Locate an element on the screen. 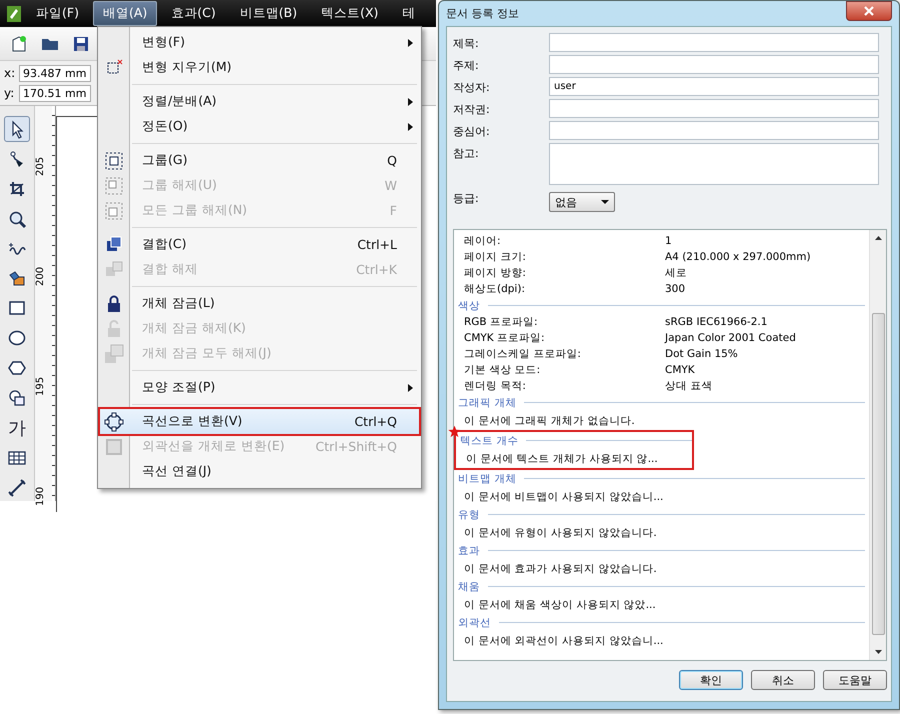 The width and height of the screenshot is (900, 714). section-message: 이 문서에 효과가 사용되지 않았습니다. is located at coordinates (560, 569).